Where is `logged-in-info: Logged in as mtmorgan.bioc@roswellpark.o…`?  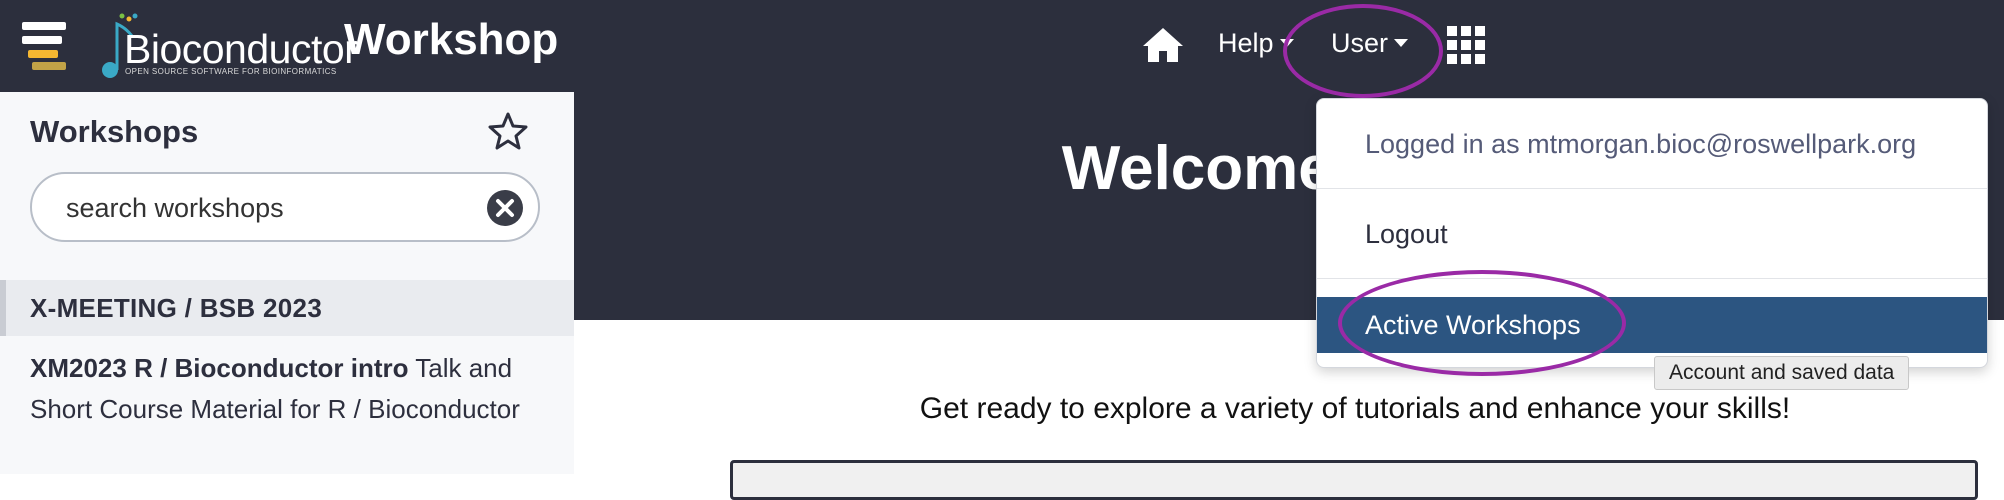
logged-in-info: Logged in as mtmorgan.bioc@roswellpark.o… is located at coordinates (1652, 144).